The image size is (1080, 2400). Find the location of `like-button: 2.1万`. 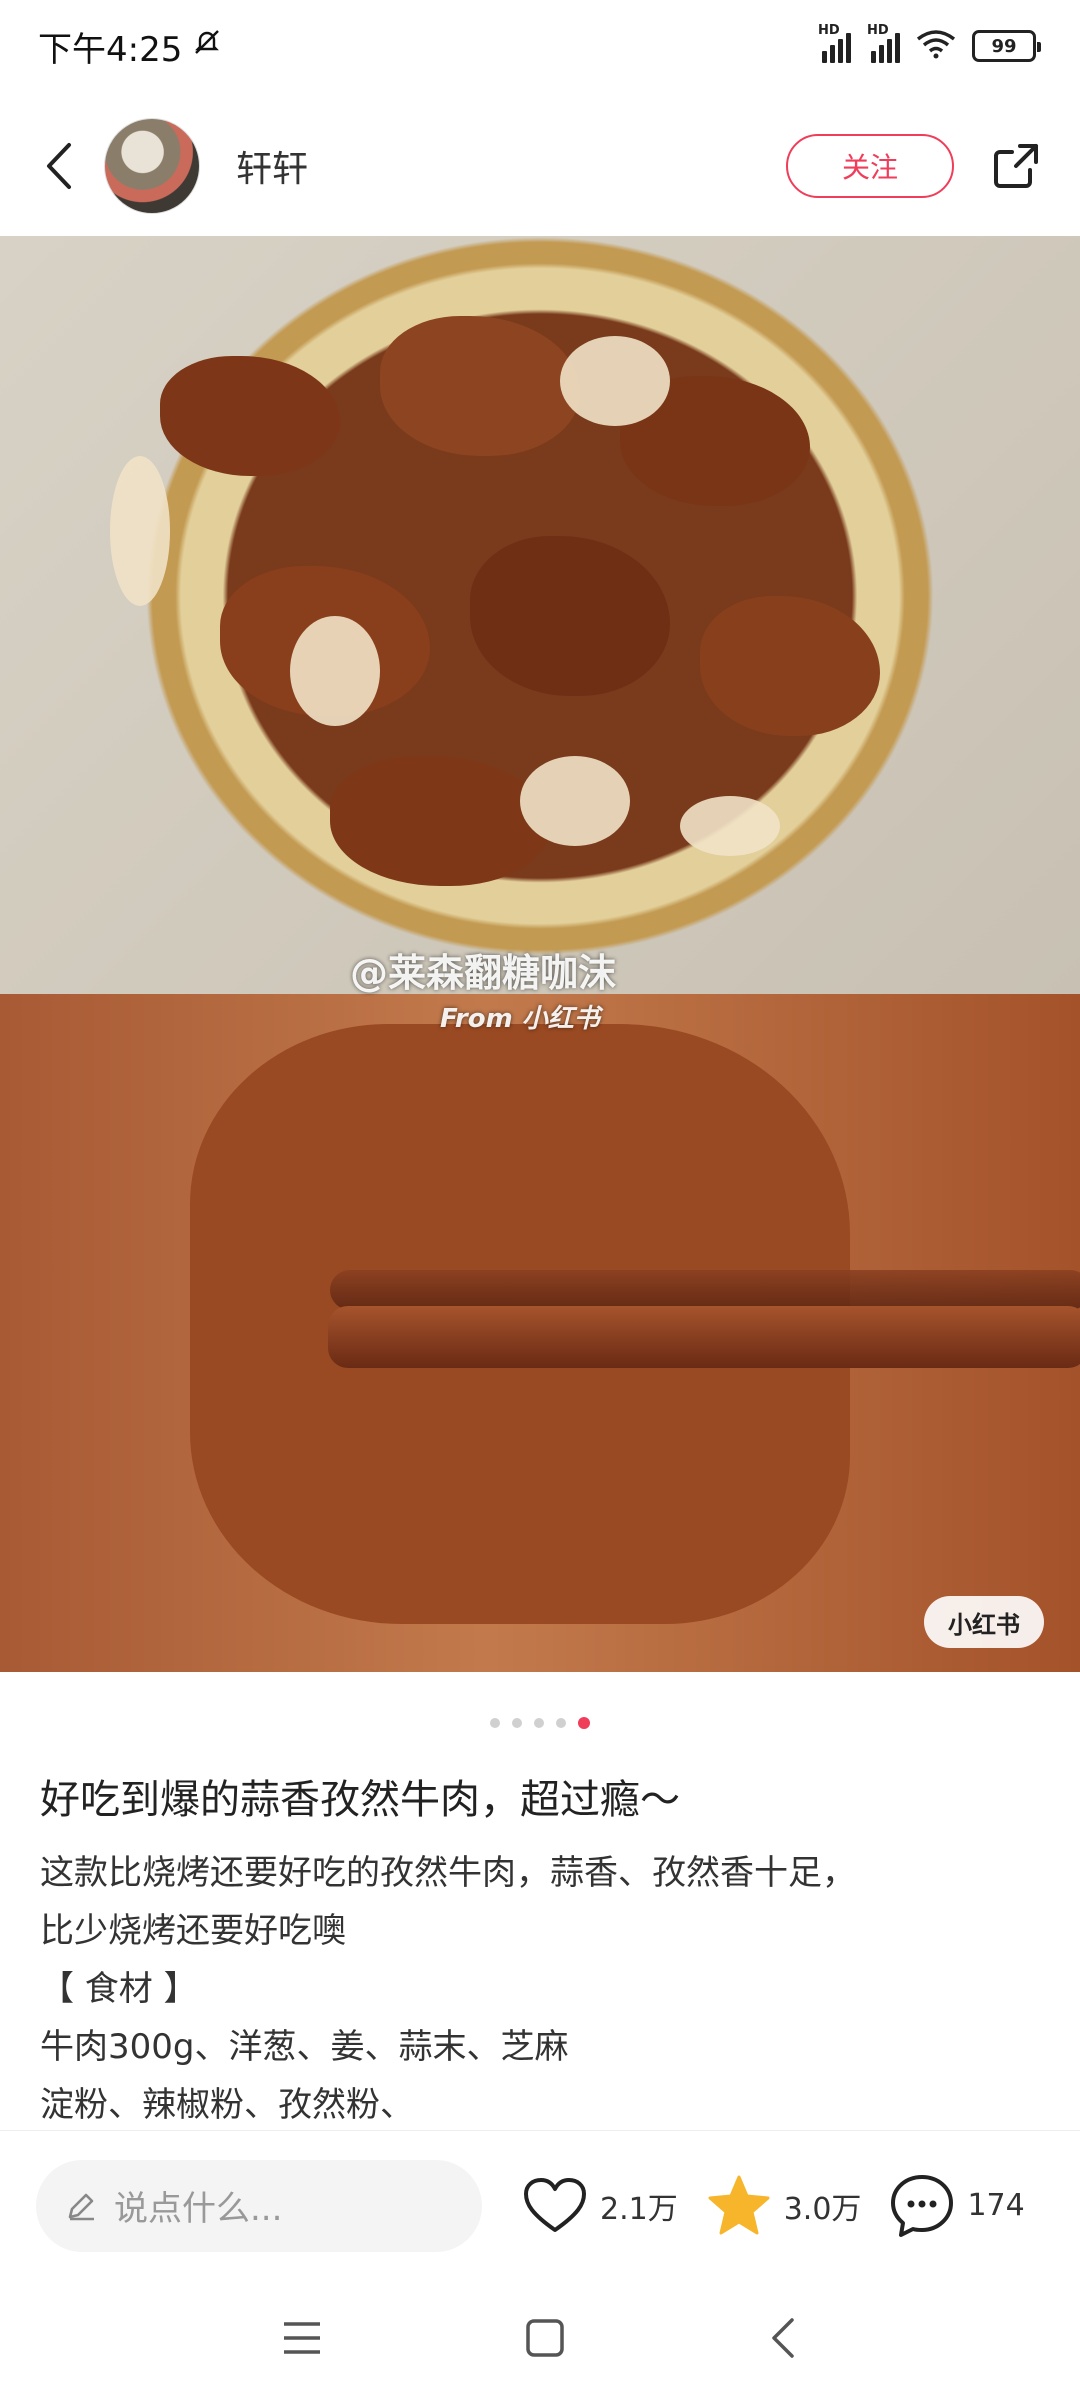

like-button: 2.1万 is located at coordinates (600, 2206).